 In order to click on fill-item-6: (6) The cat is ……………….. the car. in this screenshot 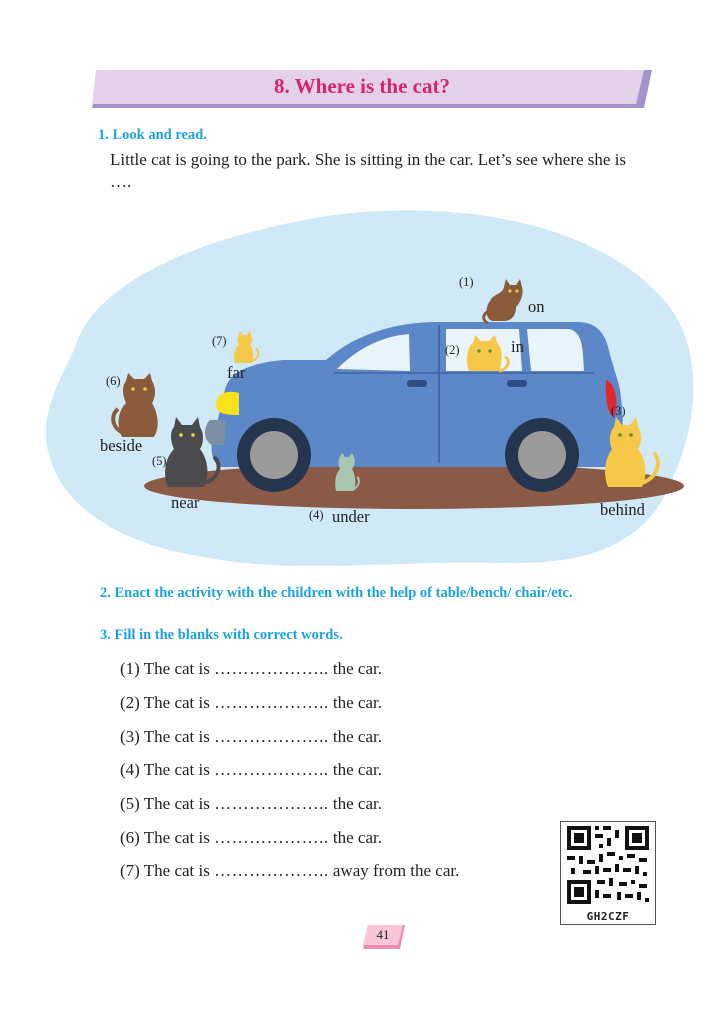, I will do `click(251, 837)`.